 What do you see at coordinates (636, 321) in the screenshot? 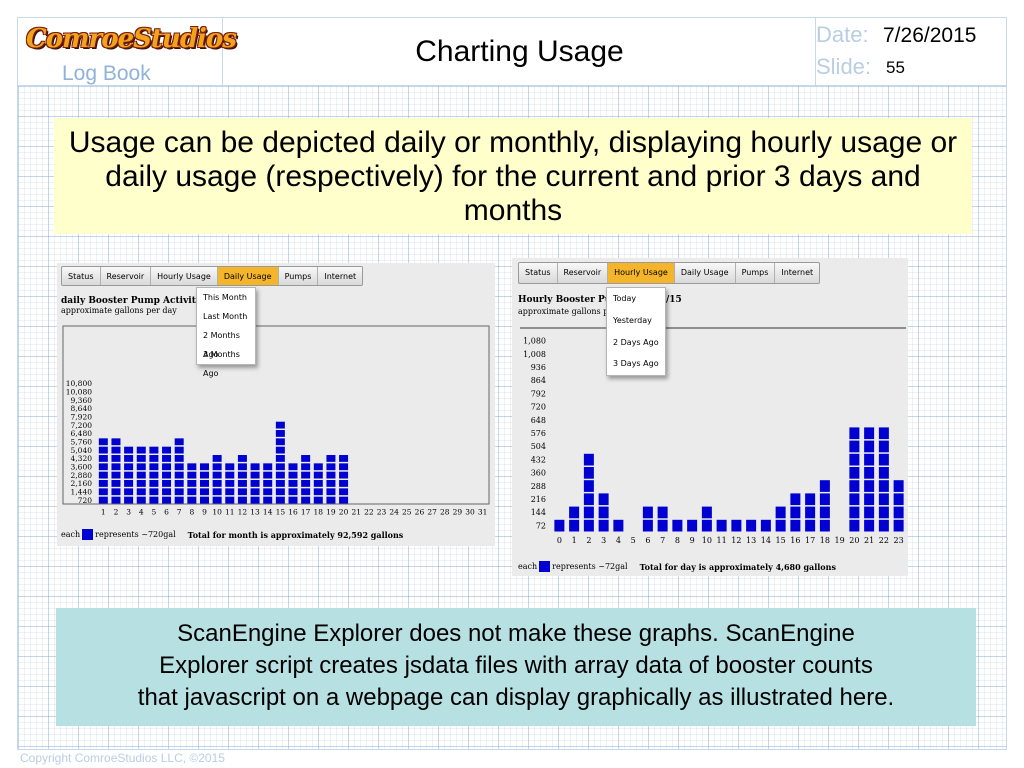
I see `menu-item-yesterday: Yesterday` at bounding box center [636, 321].